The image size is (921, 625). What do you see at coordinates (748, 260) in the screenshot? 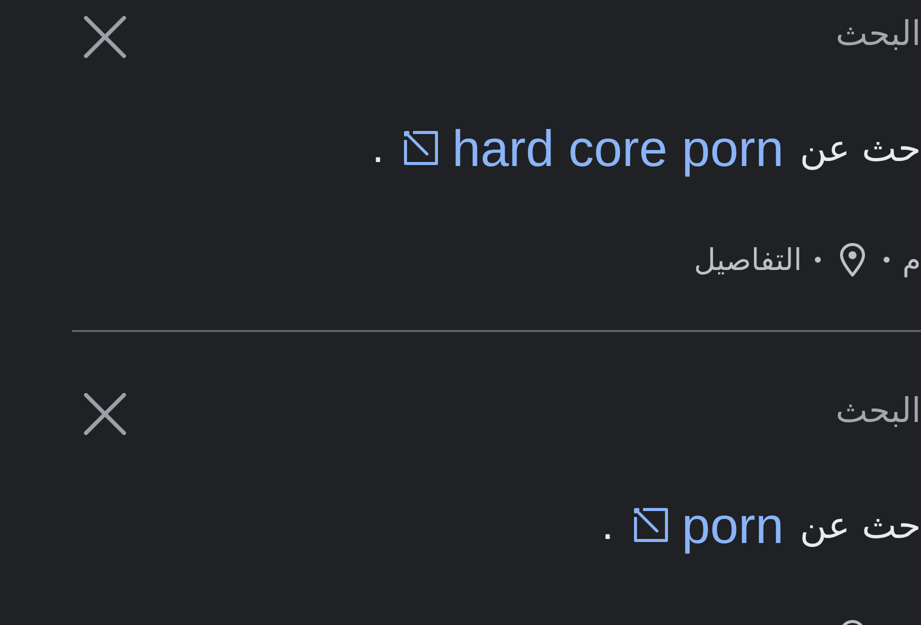
I see `details-link: التفاصيل` at bounding box center [748, 260].